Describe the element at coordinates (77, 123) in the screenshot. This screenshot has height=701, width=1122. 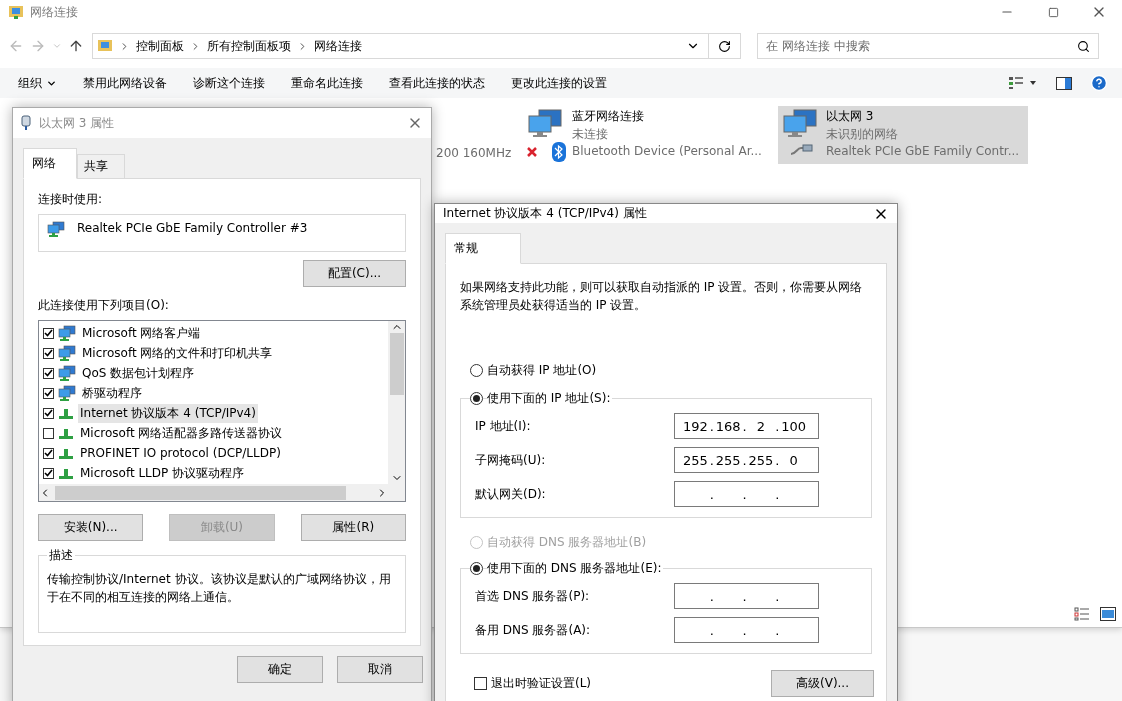
I see `dialog-title: 以太网 3 属性` at that location.